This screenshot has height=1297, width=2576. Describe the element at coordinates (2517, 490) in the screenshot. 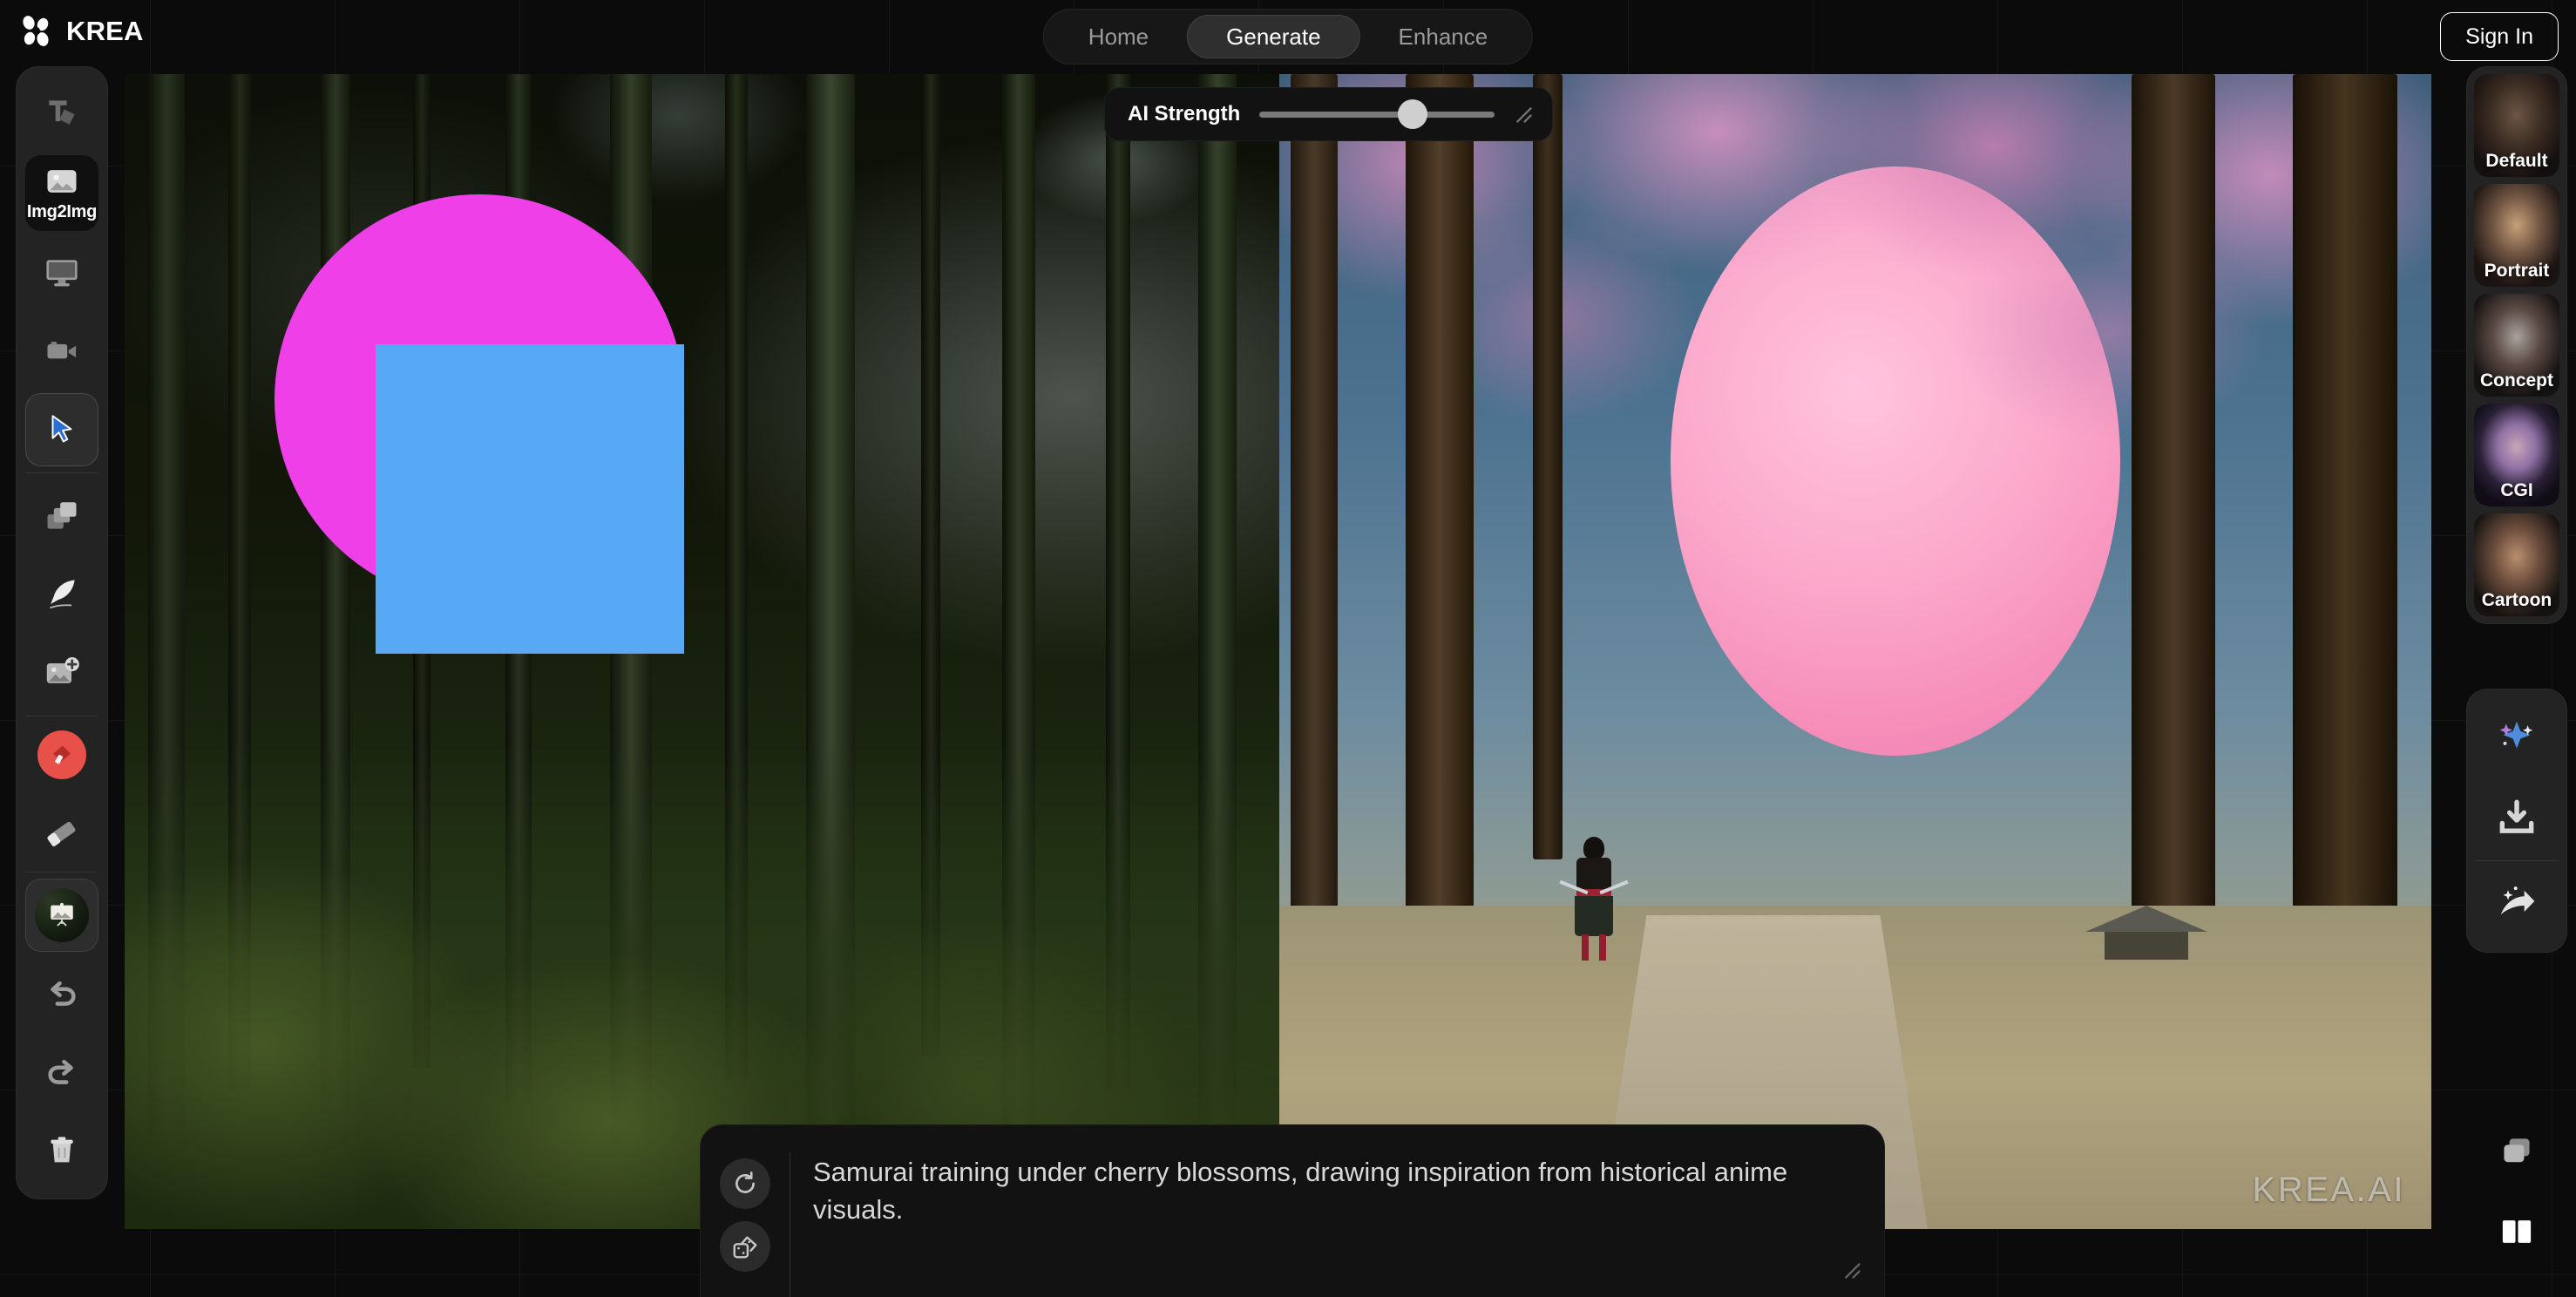

I see `style-label-cgi: CGI` at that location.